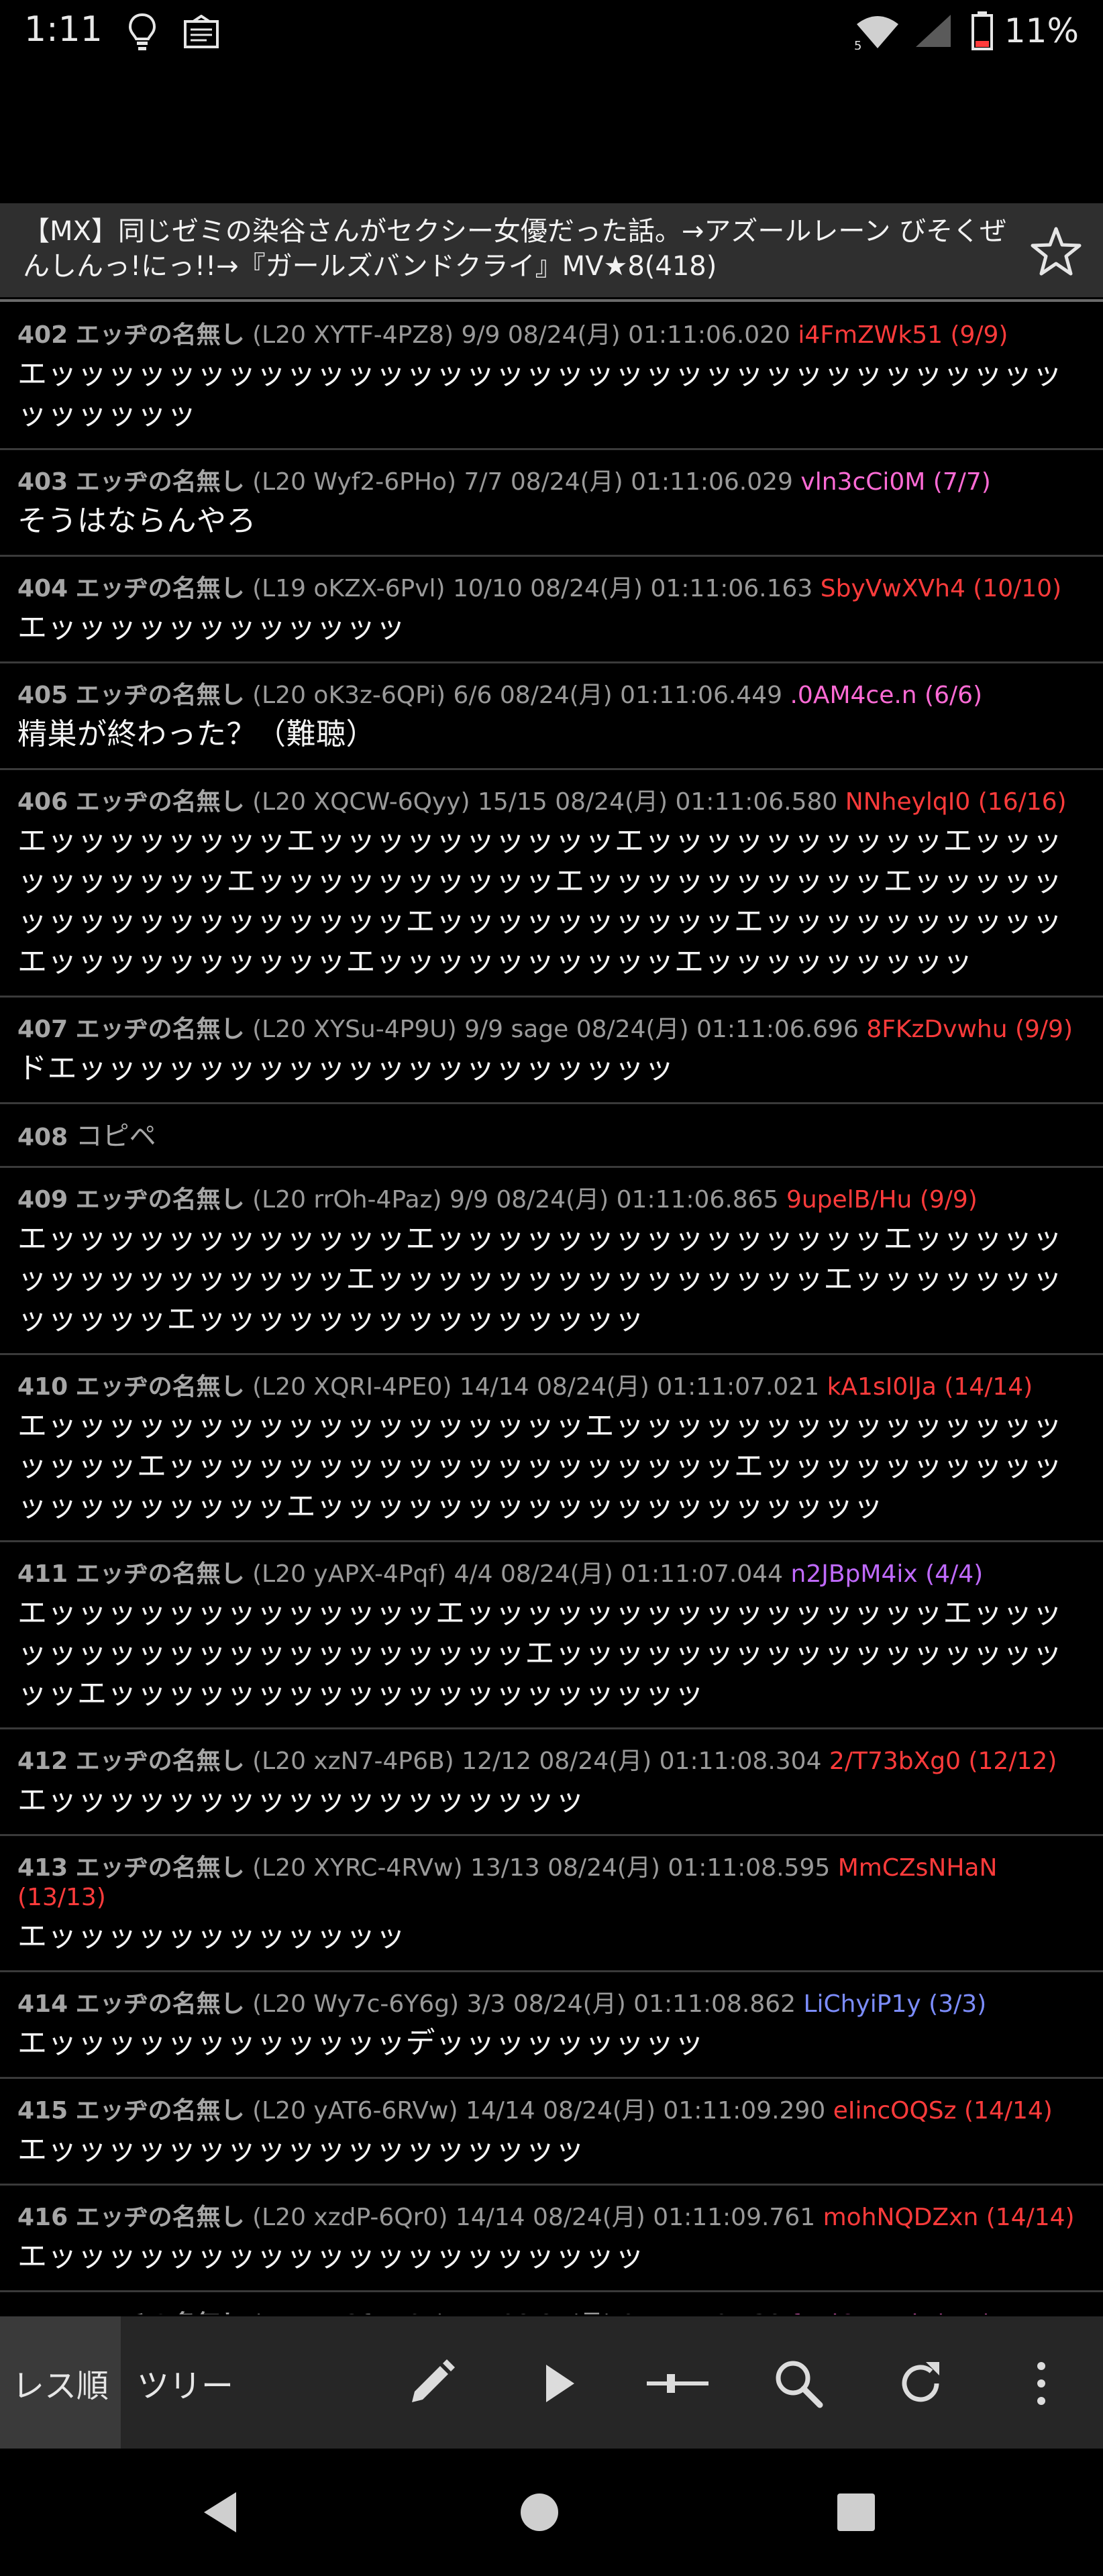 This screenshot has height=2576, width=1103. I want to click on star-icon, so click(1056, 251).